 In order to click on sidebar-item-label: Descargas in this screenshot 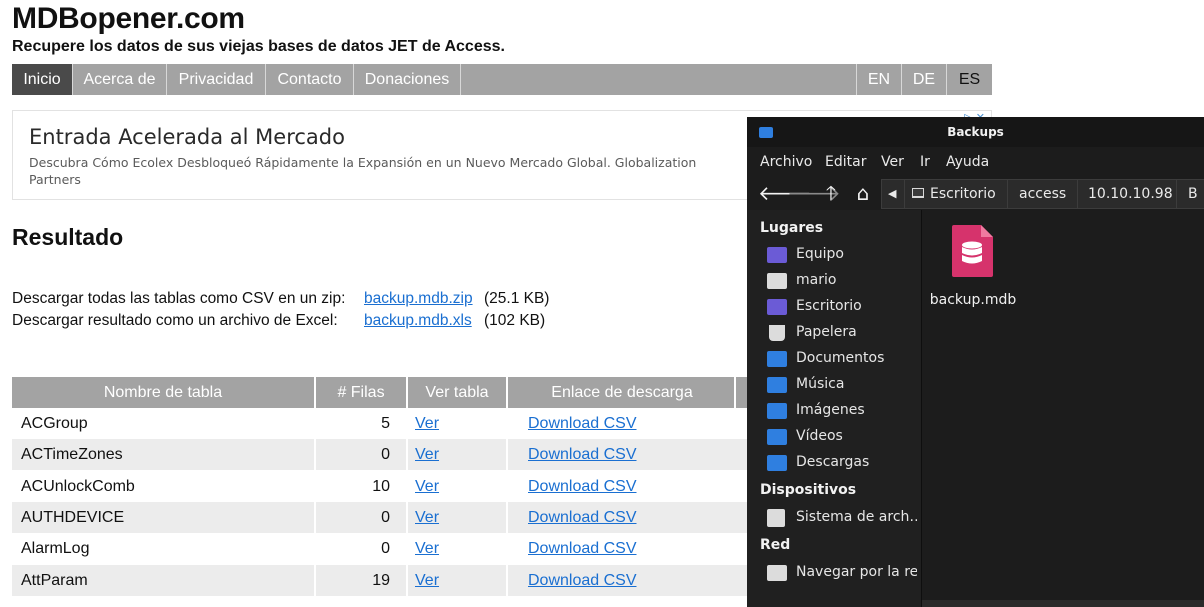, I will do `click(833, 462)`.